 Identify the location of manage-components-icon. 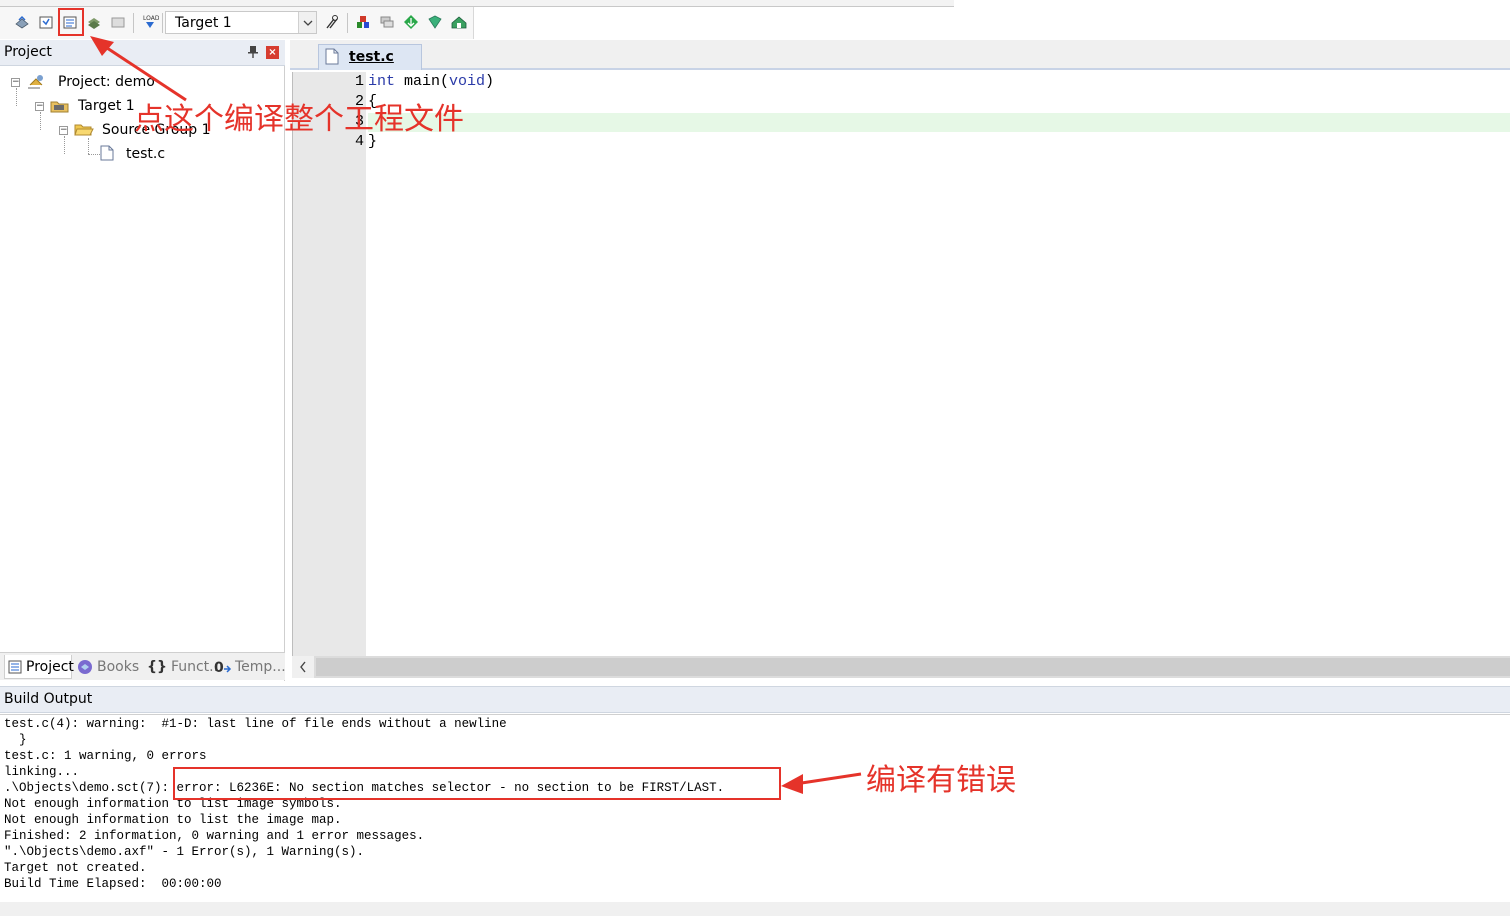
(363, 22).